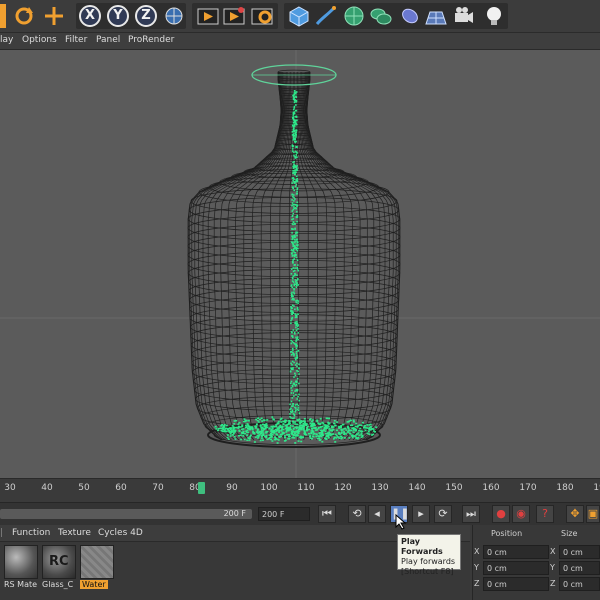  Describe the element at coordinates (24, 16) in the screenshot. I see `rotate-refresh-icon` at that location.